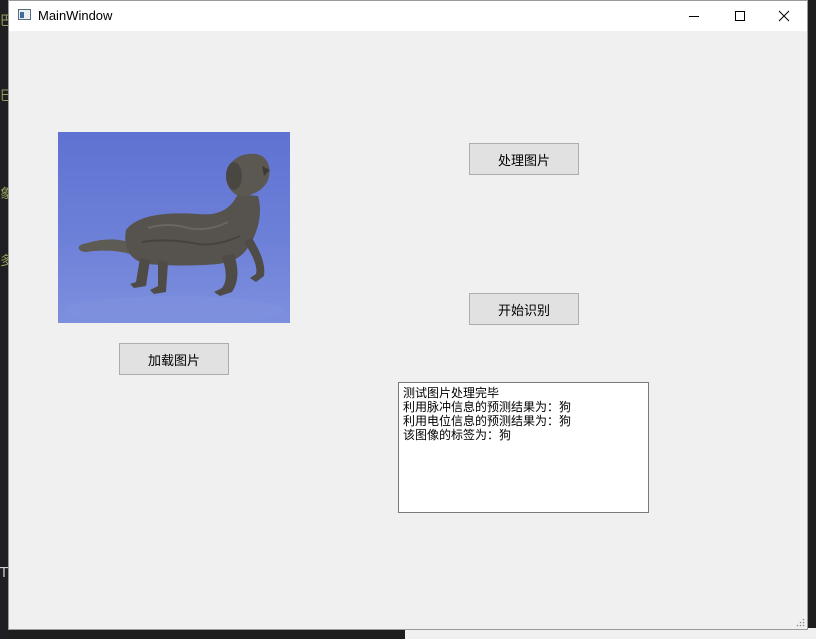  Describe the element at coordinates (524, 309) in the screenshot. I see `start-recognition-button: 开始识别` at that location.